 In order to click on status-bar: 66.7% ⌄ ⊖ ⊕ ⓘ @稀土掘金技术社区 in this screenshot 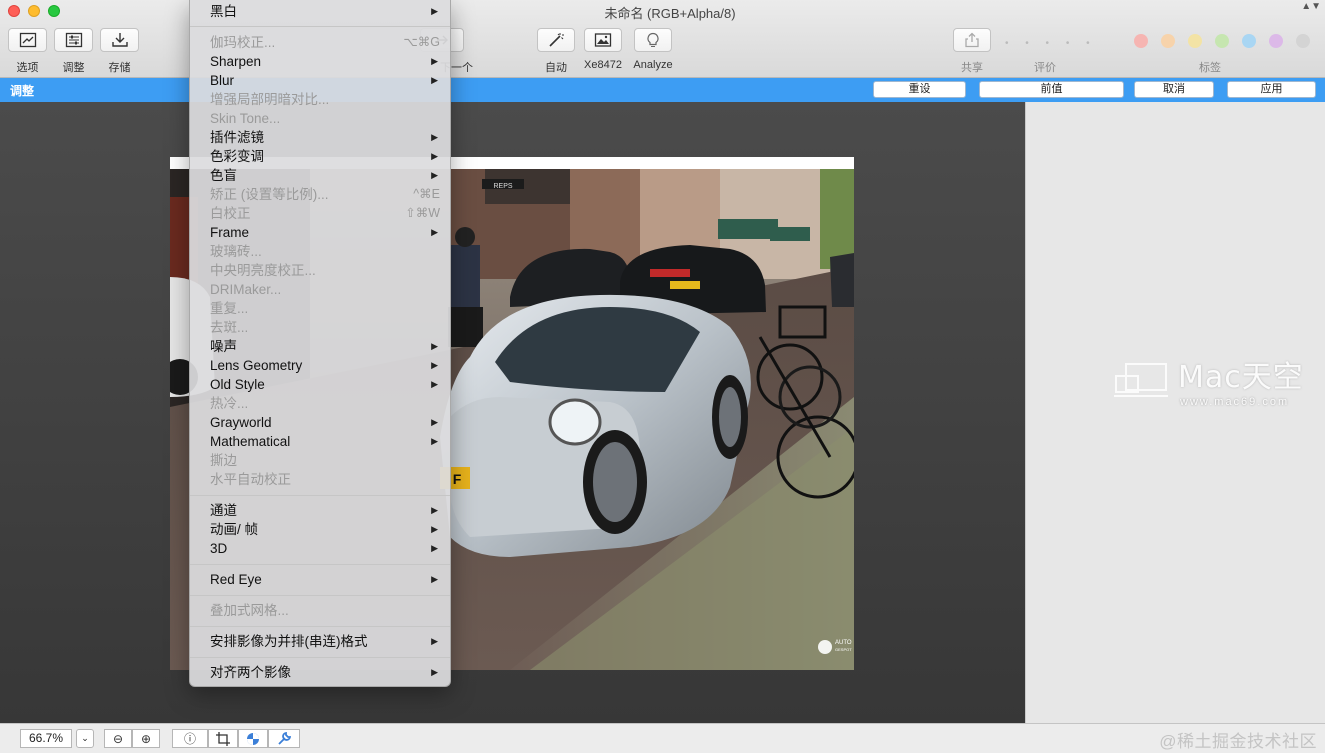, I will do `click(662, 738)`.